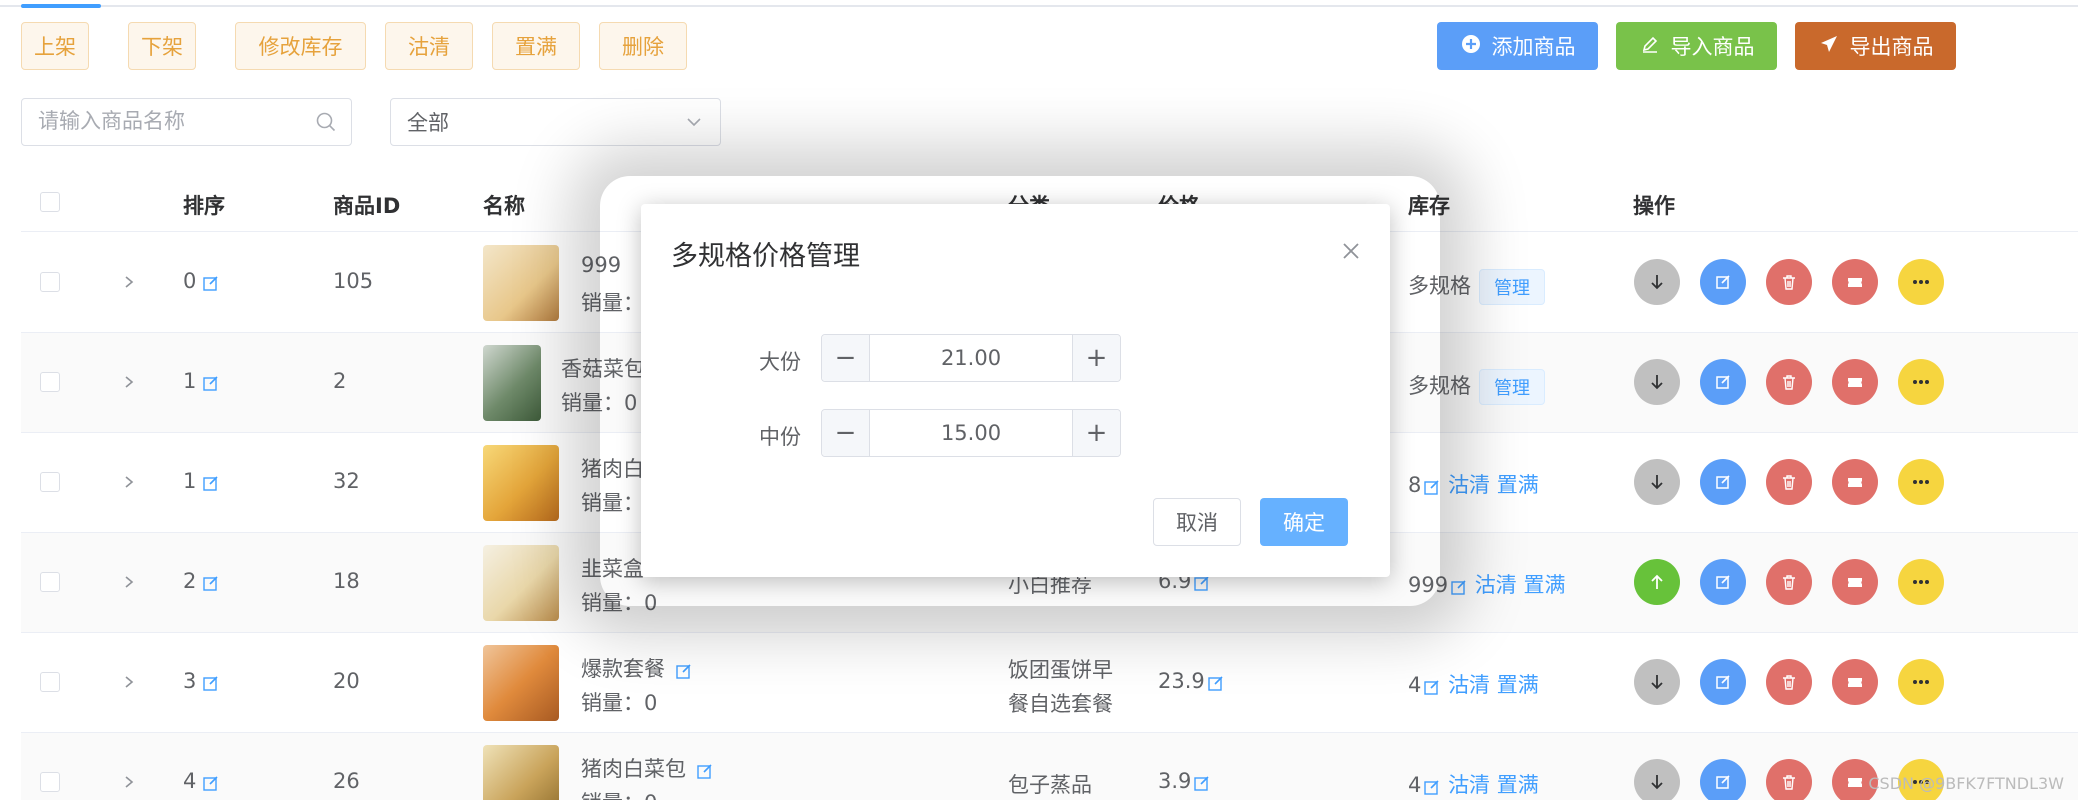  I want to click on product-name: 猪肉白菜包, so click(633, 769).